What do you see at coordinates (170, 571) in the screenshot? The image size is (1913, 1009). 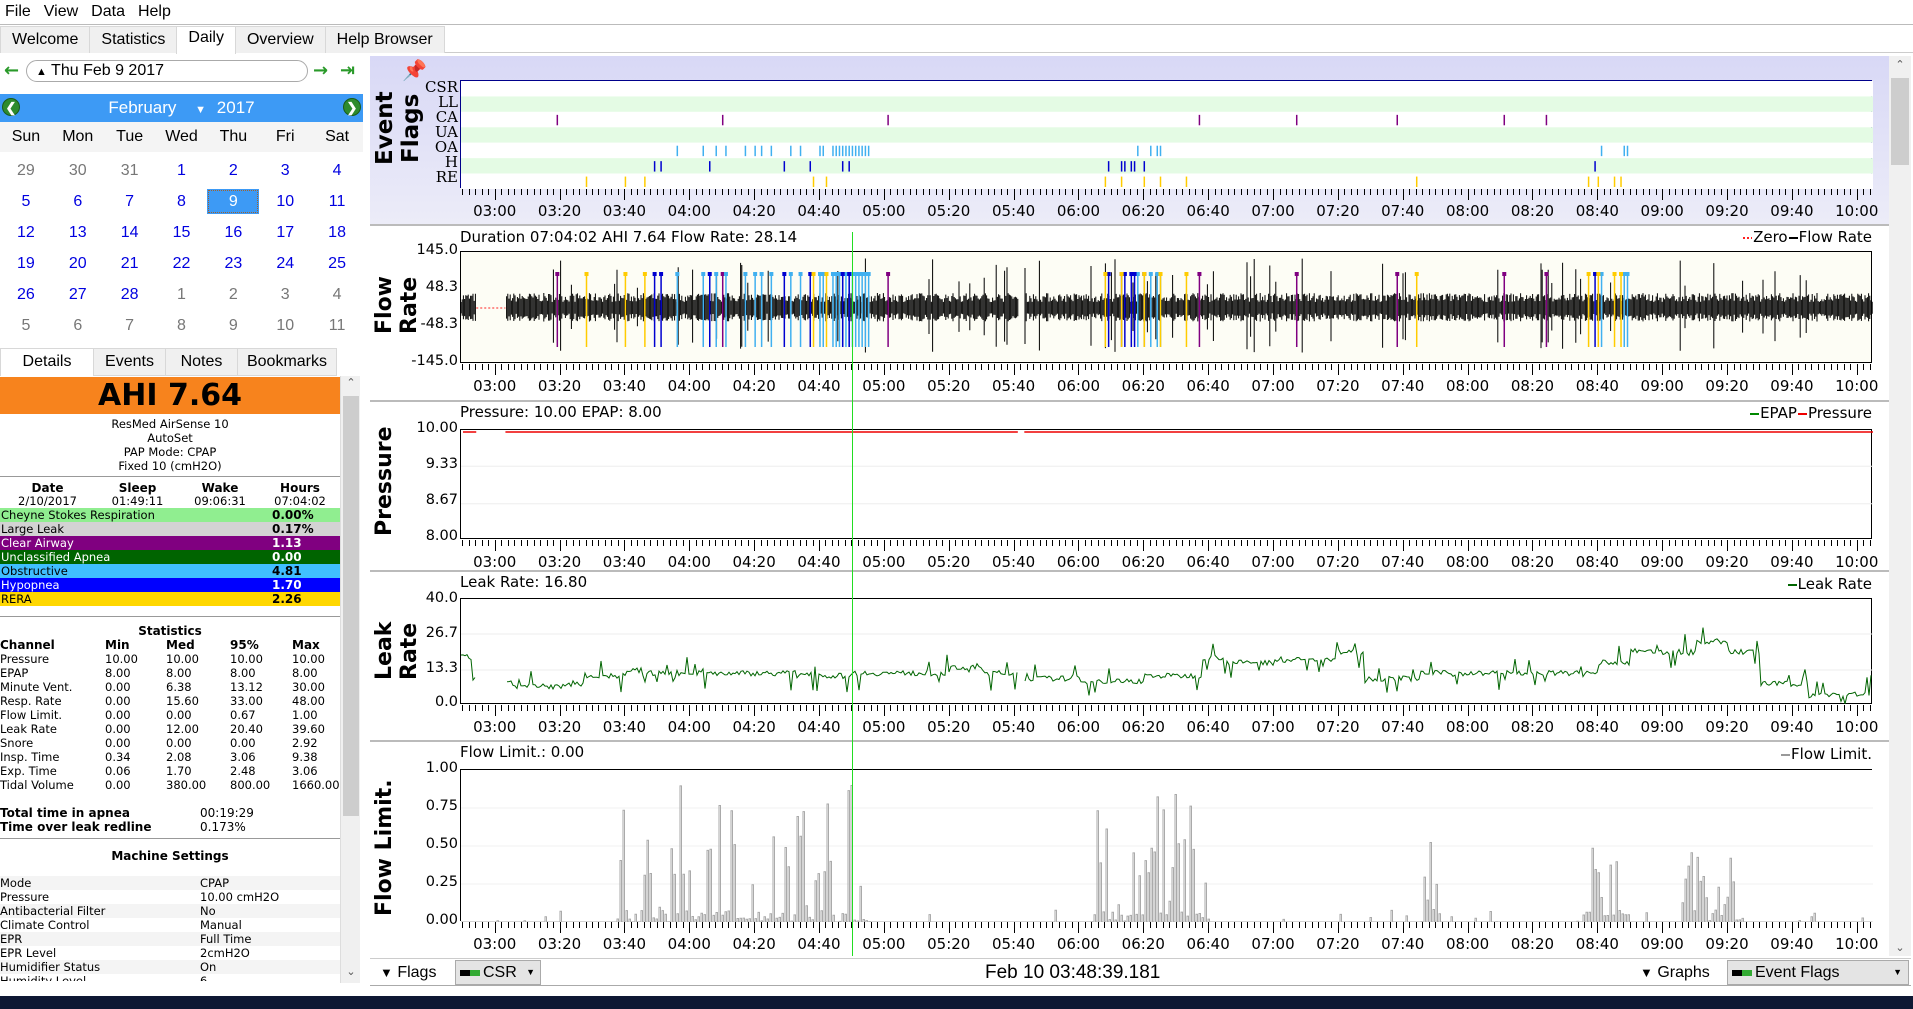 I see `event-index-row: Obstructive 4.81` at bounding box center [170, 571].